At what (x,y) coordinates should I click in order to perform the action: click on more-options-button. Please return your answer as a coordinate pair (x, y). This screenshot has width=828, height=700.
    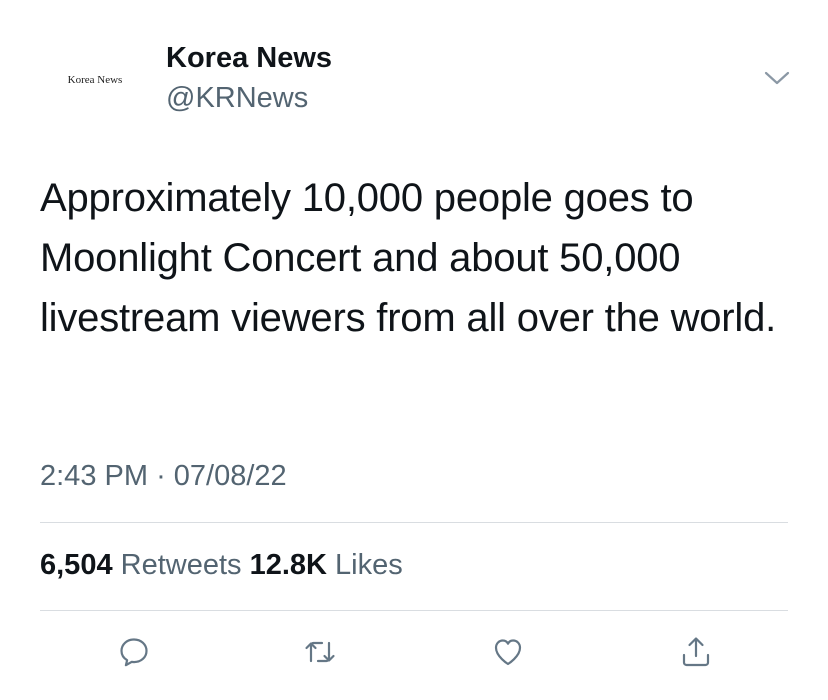
    Looking at the image, I should click on (777, 78).